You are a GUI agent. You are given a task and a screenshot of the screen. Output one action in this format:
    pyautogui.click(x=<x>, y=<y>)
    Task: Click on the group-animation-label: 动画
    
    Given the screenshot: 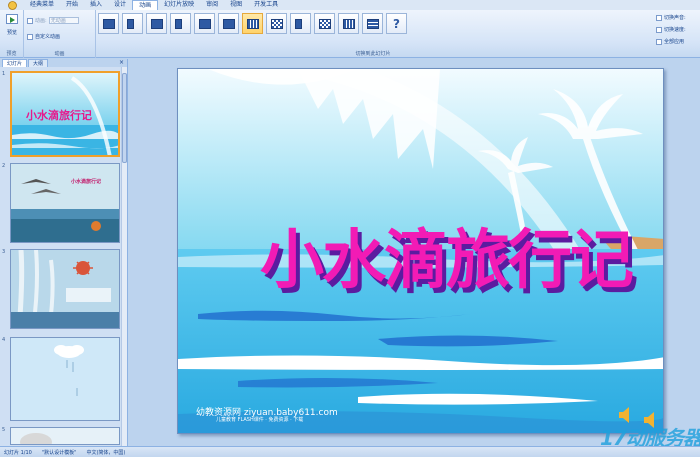 What is the action you would take?
    pyautogui.click(x=59, y=54)
    